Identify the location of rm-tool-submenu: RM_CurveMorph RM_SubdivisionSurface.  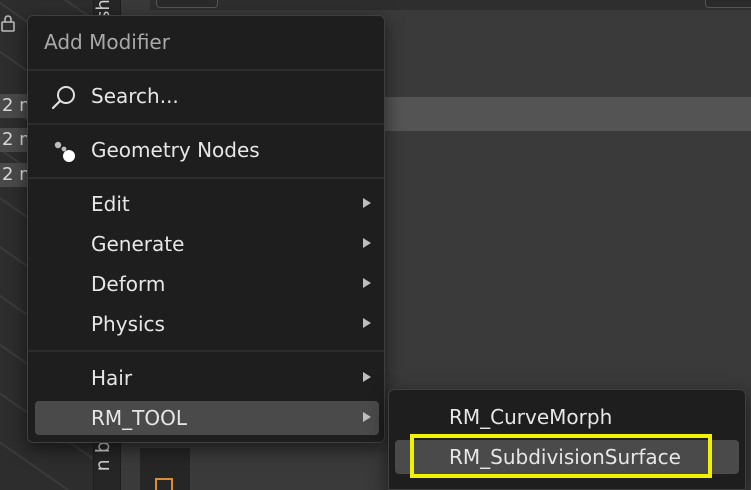
(567, 439).